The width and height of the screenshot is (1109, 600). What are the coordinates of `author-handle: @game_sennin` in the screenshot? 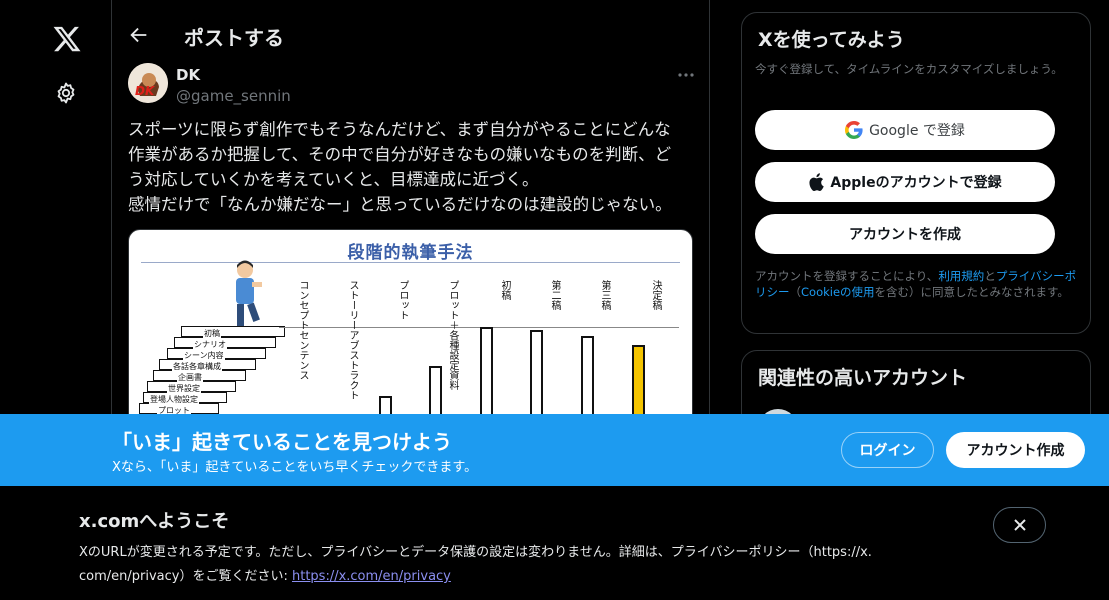 It's located at (233, 96).